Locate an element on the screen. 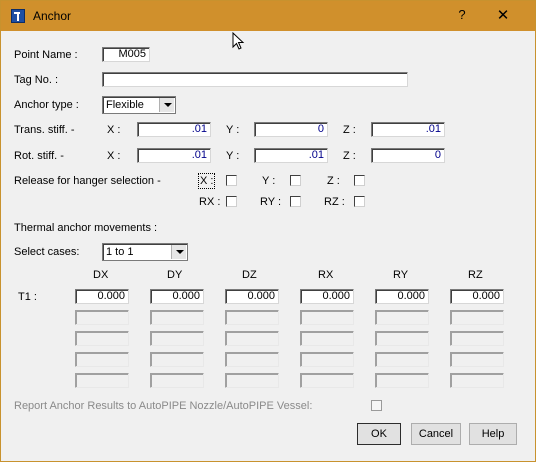 This screenshot has width=536, height=462. rot-y-label: Y : is located at coordinates (233, 156).